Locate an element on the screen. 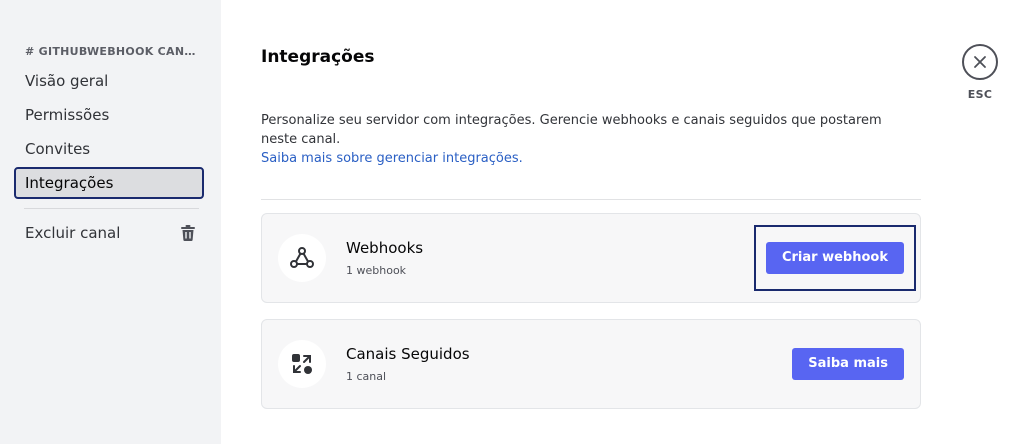 This screenshot has width=1031, height=444. create-webhook-focus-ring: Criar webhook is located at coordinates (834, 258).